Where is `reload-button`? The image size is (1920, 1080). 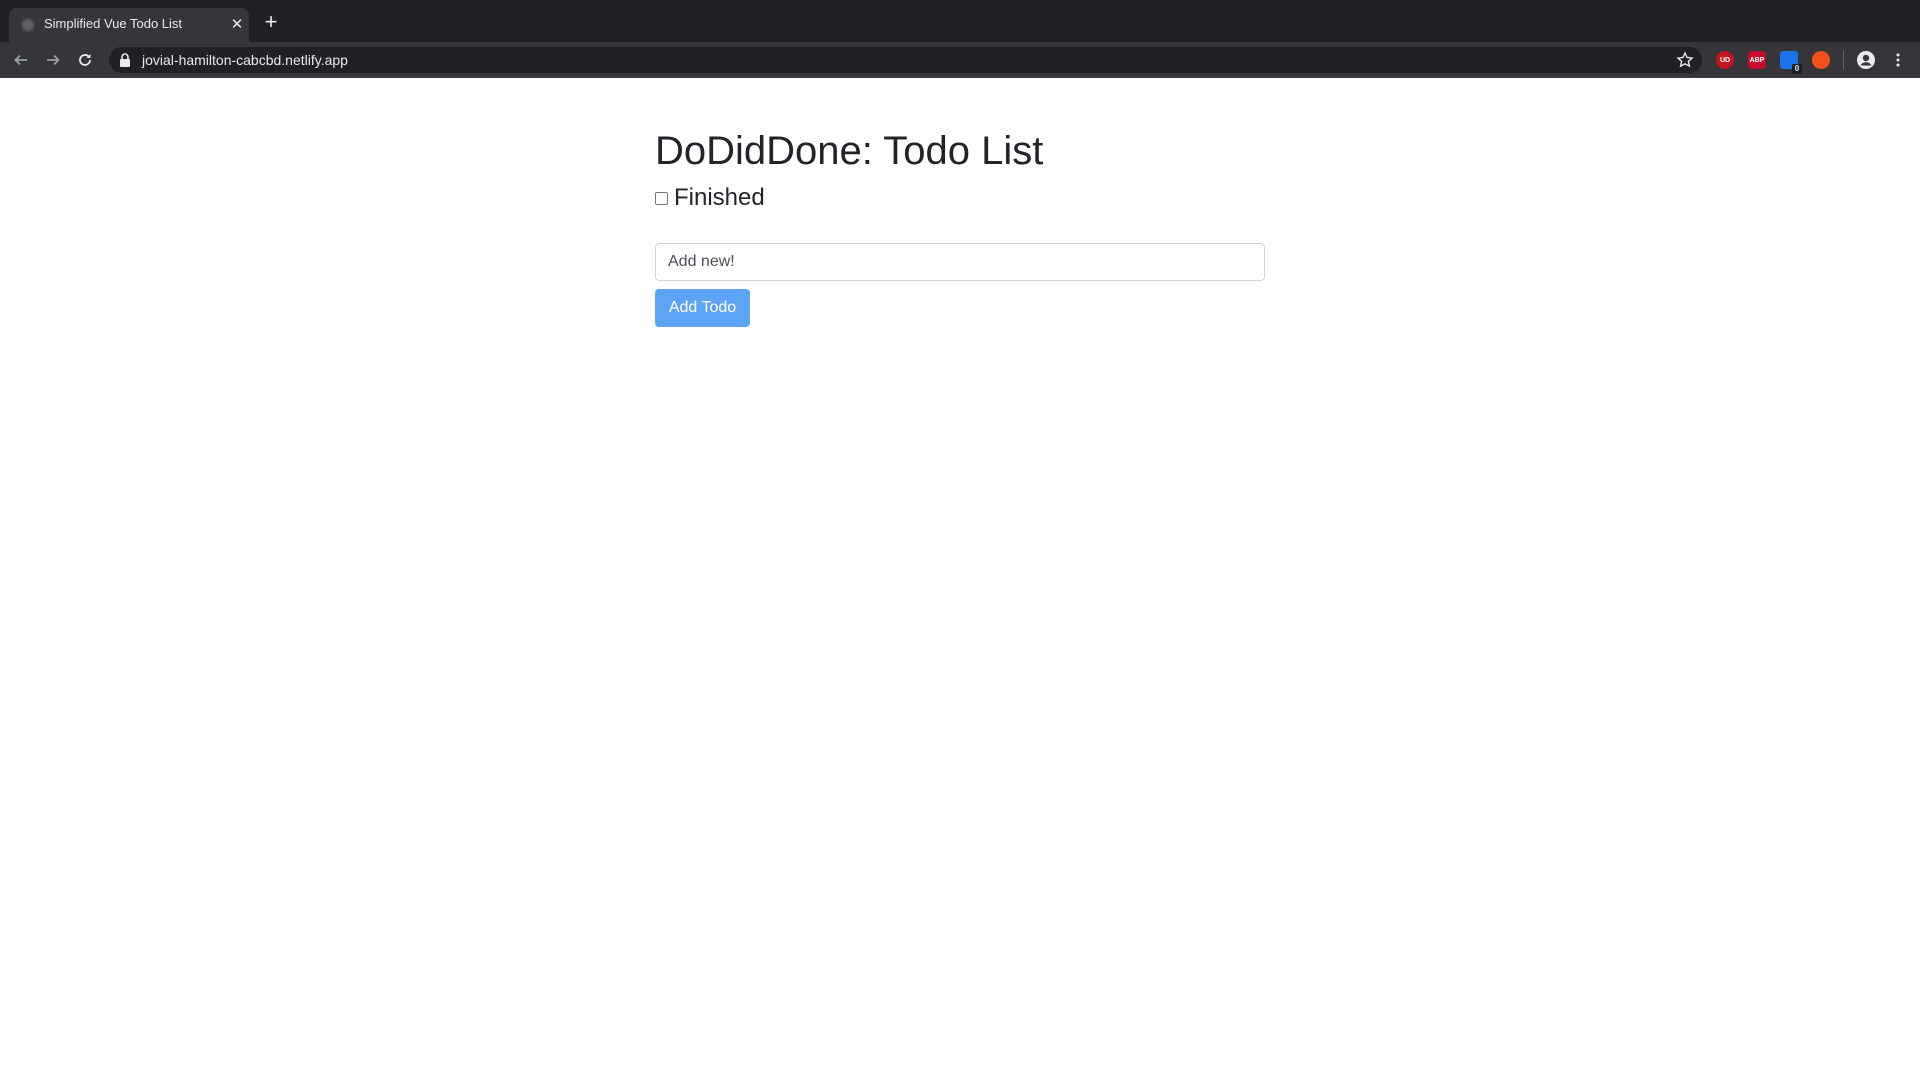 reload-button is located at coordinates (85, 60).